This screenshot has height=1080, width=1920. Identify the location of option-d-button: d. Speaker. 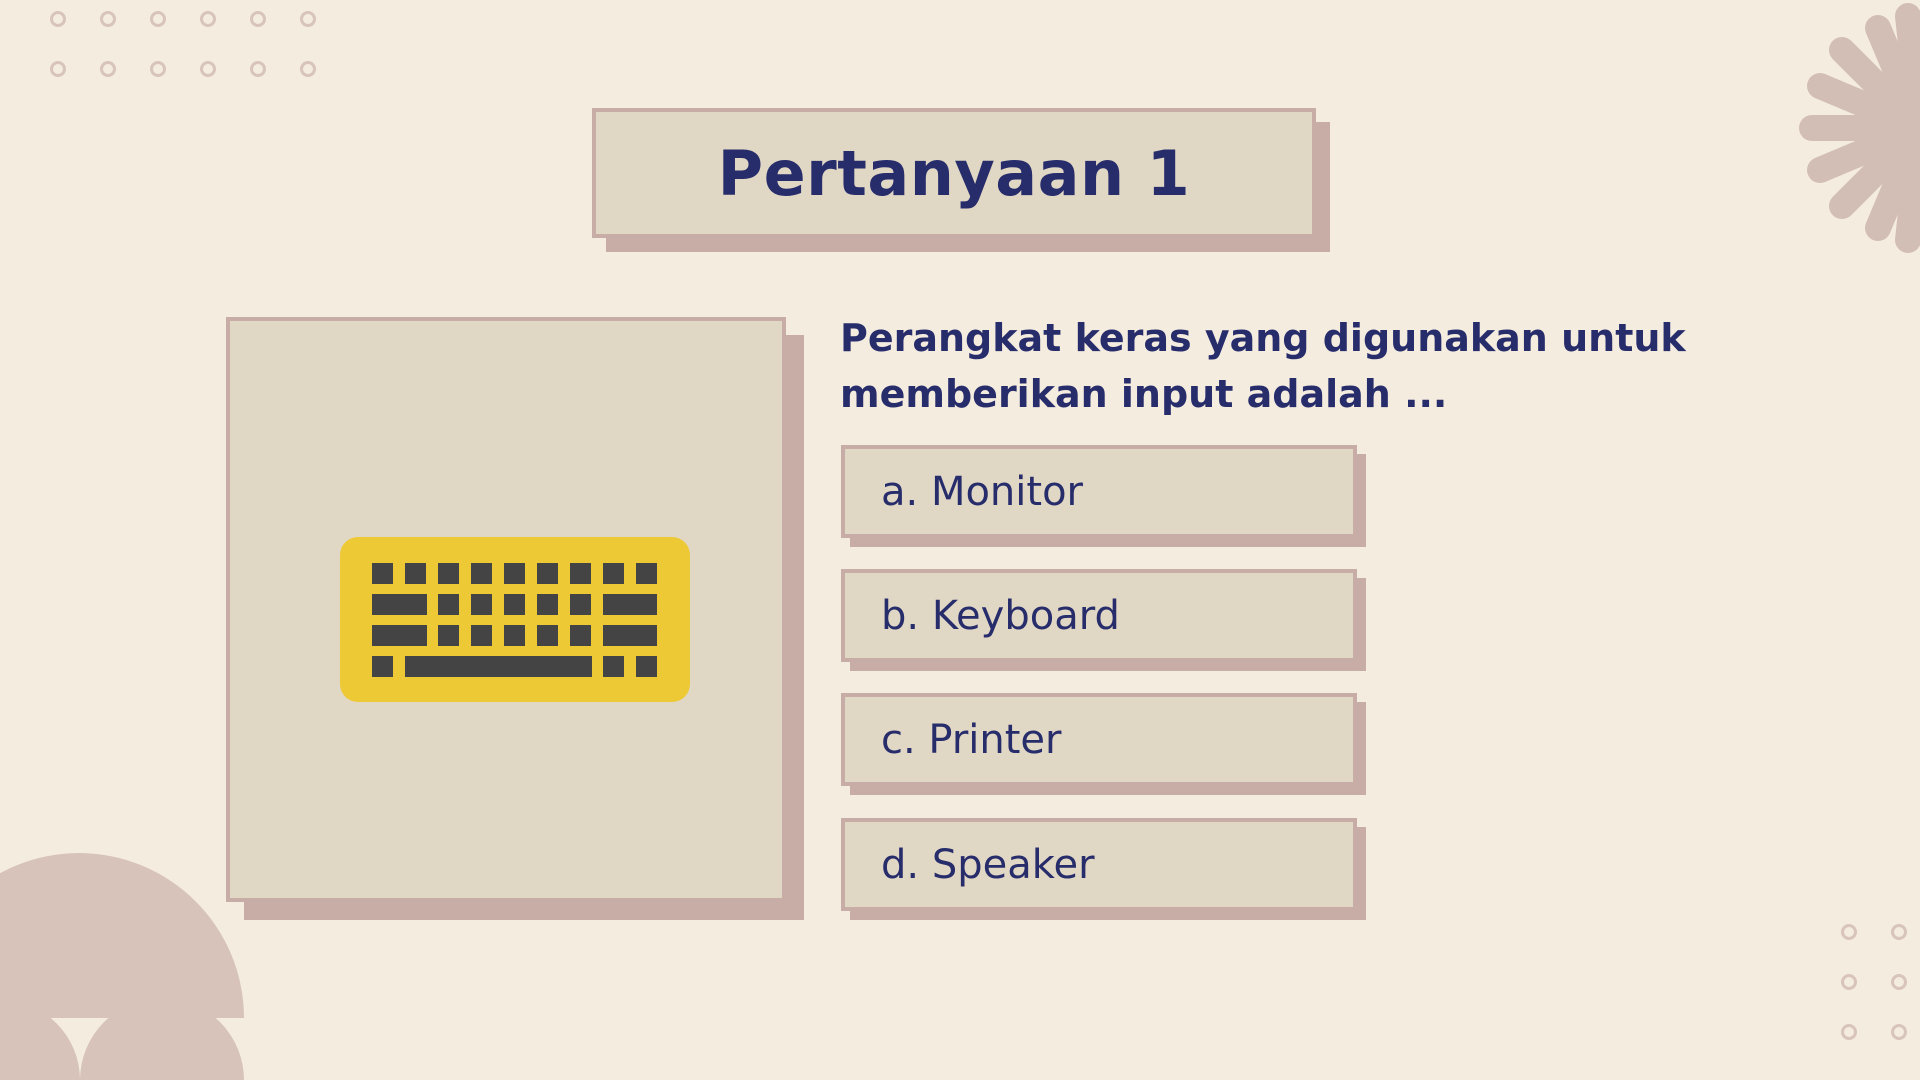
(1099, 864).